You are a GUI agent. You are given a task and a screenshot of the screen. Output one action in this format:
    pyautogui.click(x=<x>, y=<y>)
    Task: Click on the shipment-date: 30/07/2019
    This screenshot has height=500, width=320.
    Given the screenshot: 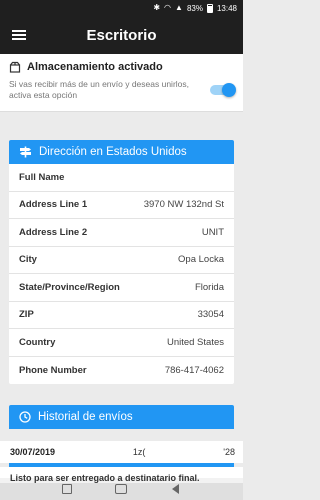 What is the action you would take?
    pyautogui.click(x=33, y=452)
    